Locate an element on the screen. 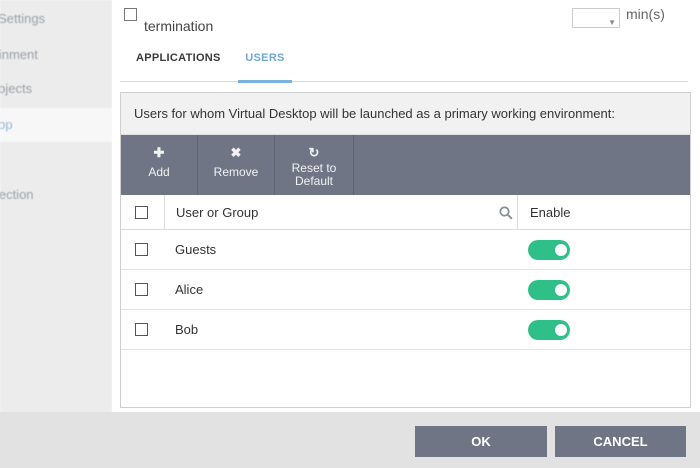  bg-sidebar-item: Objects is located at coordinates (16, 88).